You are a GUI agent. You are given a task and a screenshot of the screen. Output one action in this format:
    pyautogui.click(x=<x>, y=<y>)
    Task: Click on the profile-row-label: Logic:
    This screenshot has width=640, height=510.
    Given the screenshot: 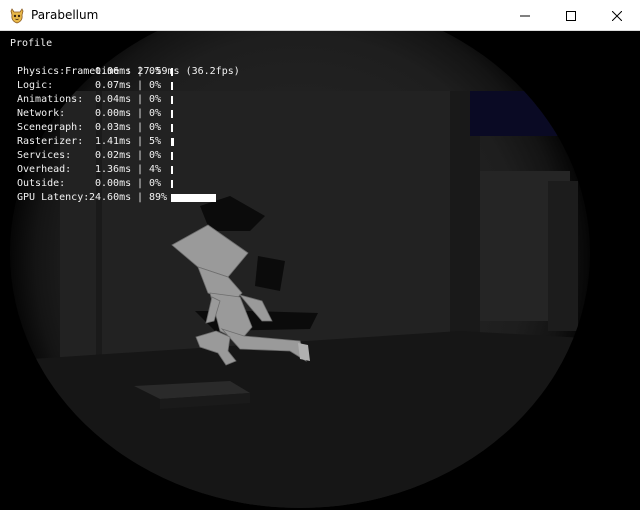 What is the action you would take?
    pyautogui.click(x=35, y=85)
    